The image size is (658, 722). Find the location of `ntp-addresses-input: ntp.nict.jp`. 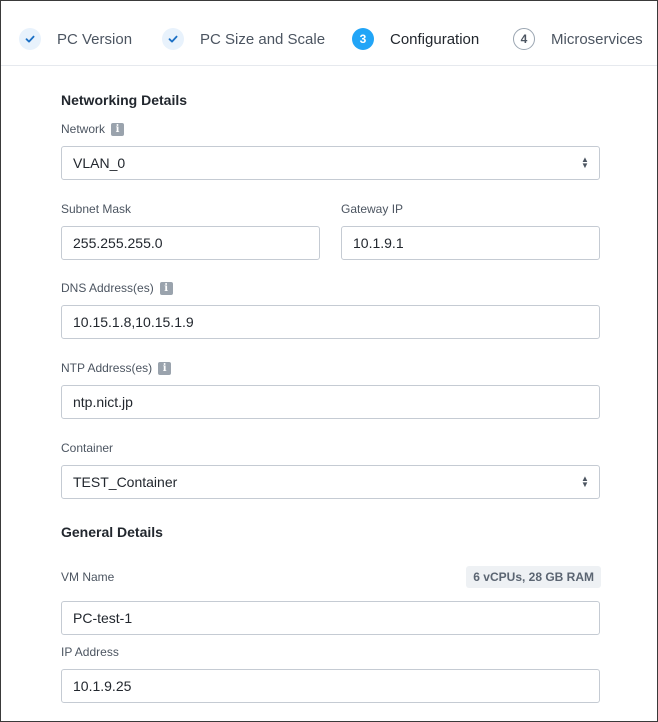

ntp-addresses-input: ntp.nict.jp is located at coordinates (330, 402).